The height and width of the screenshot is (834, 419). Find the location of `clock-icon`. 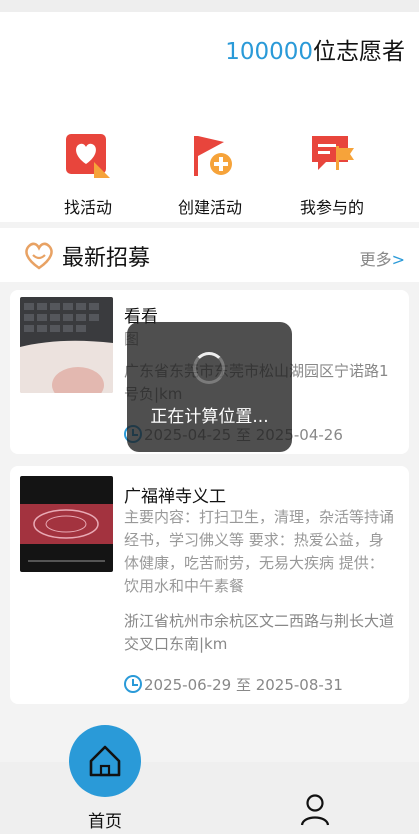

clock-icon is located at coordinates (133, 684).